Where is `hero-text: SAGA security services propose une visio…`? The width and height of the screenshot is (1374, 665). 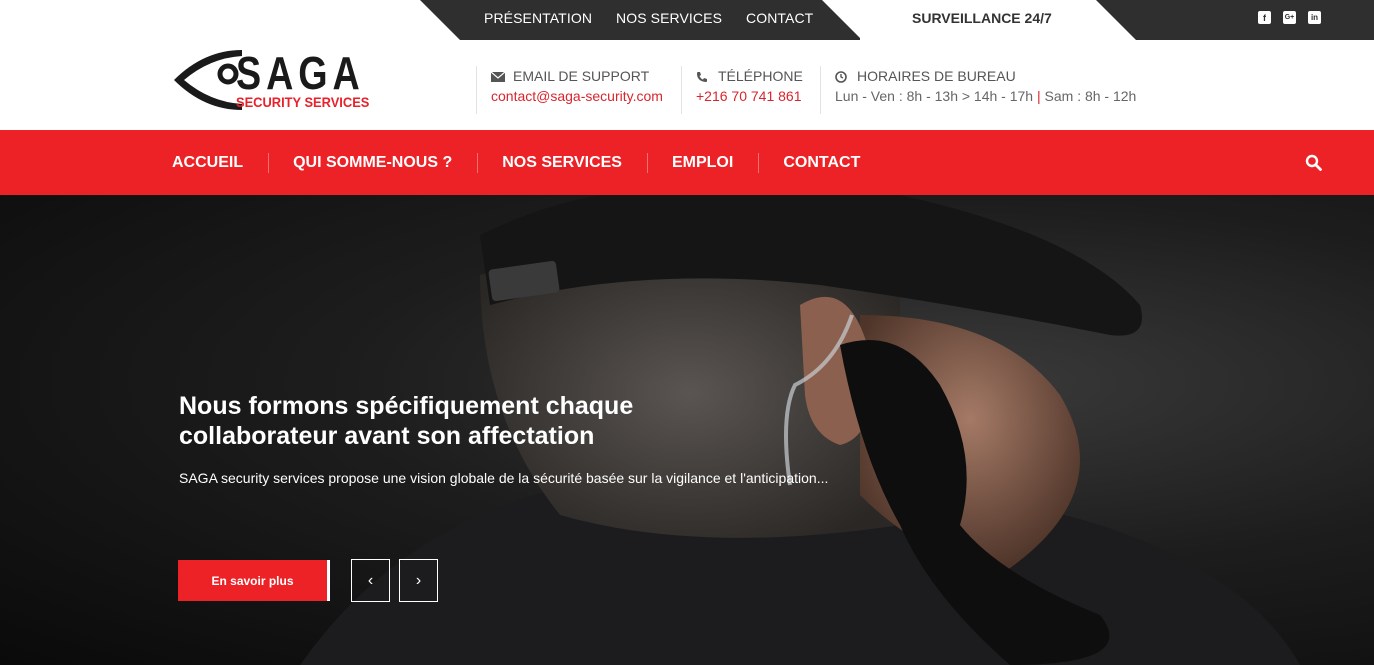 hero-text: SAGA security services propose une visio… is located at coordinates (504, 478).